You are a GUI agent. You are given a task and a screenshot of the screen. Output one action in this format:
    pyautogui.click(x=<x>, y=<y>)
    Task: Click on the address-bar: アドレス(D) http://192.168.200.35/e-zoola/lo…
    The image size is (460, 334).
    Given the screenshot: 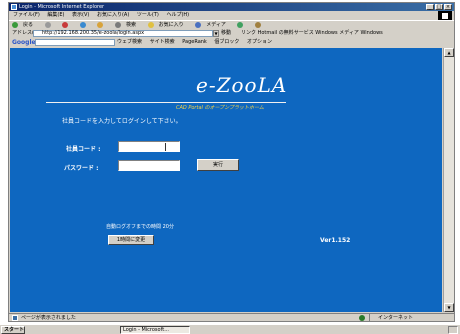 What is the action you would take?
    pyautogui.click(x=231, y=33)
    